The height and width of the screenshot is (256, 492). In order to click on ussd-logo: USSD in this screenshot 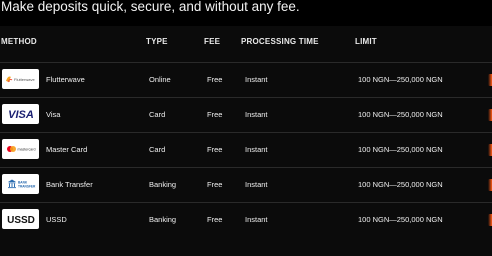, I will do `click(20, 219)`.